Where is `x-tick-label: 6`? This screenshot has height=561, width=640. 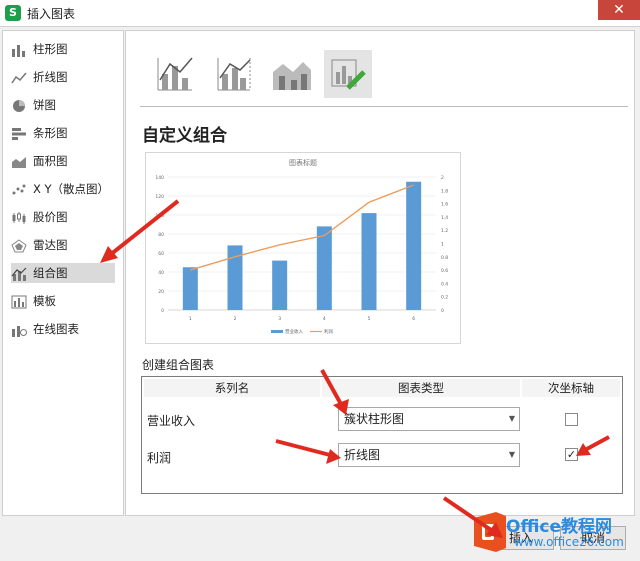 x-tick-label: 6 is located at coordinates (413, 319).